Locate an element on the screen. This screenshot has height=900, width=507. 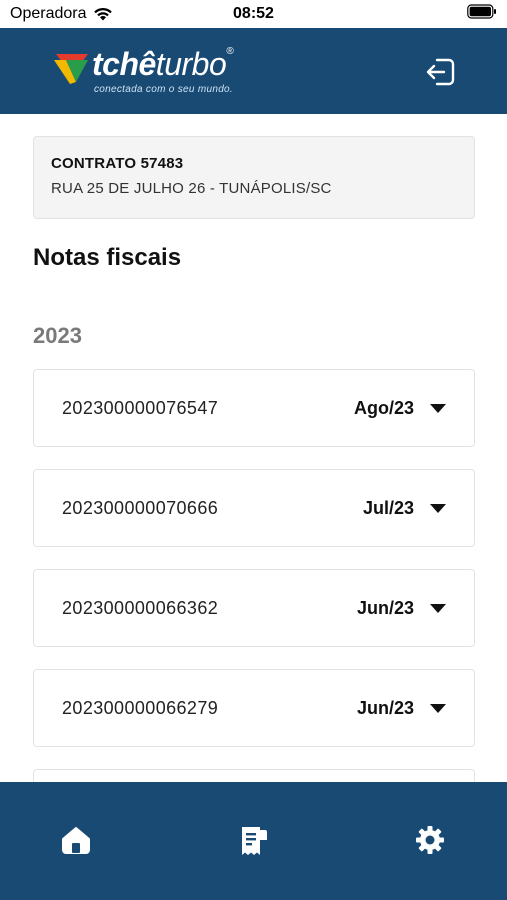
contract-address: RUA 25 DE JULHO 26 - TUNÁPOLIS/SC is located at coordinates (191, 188).